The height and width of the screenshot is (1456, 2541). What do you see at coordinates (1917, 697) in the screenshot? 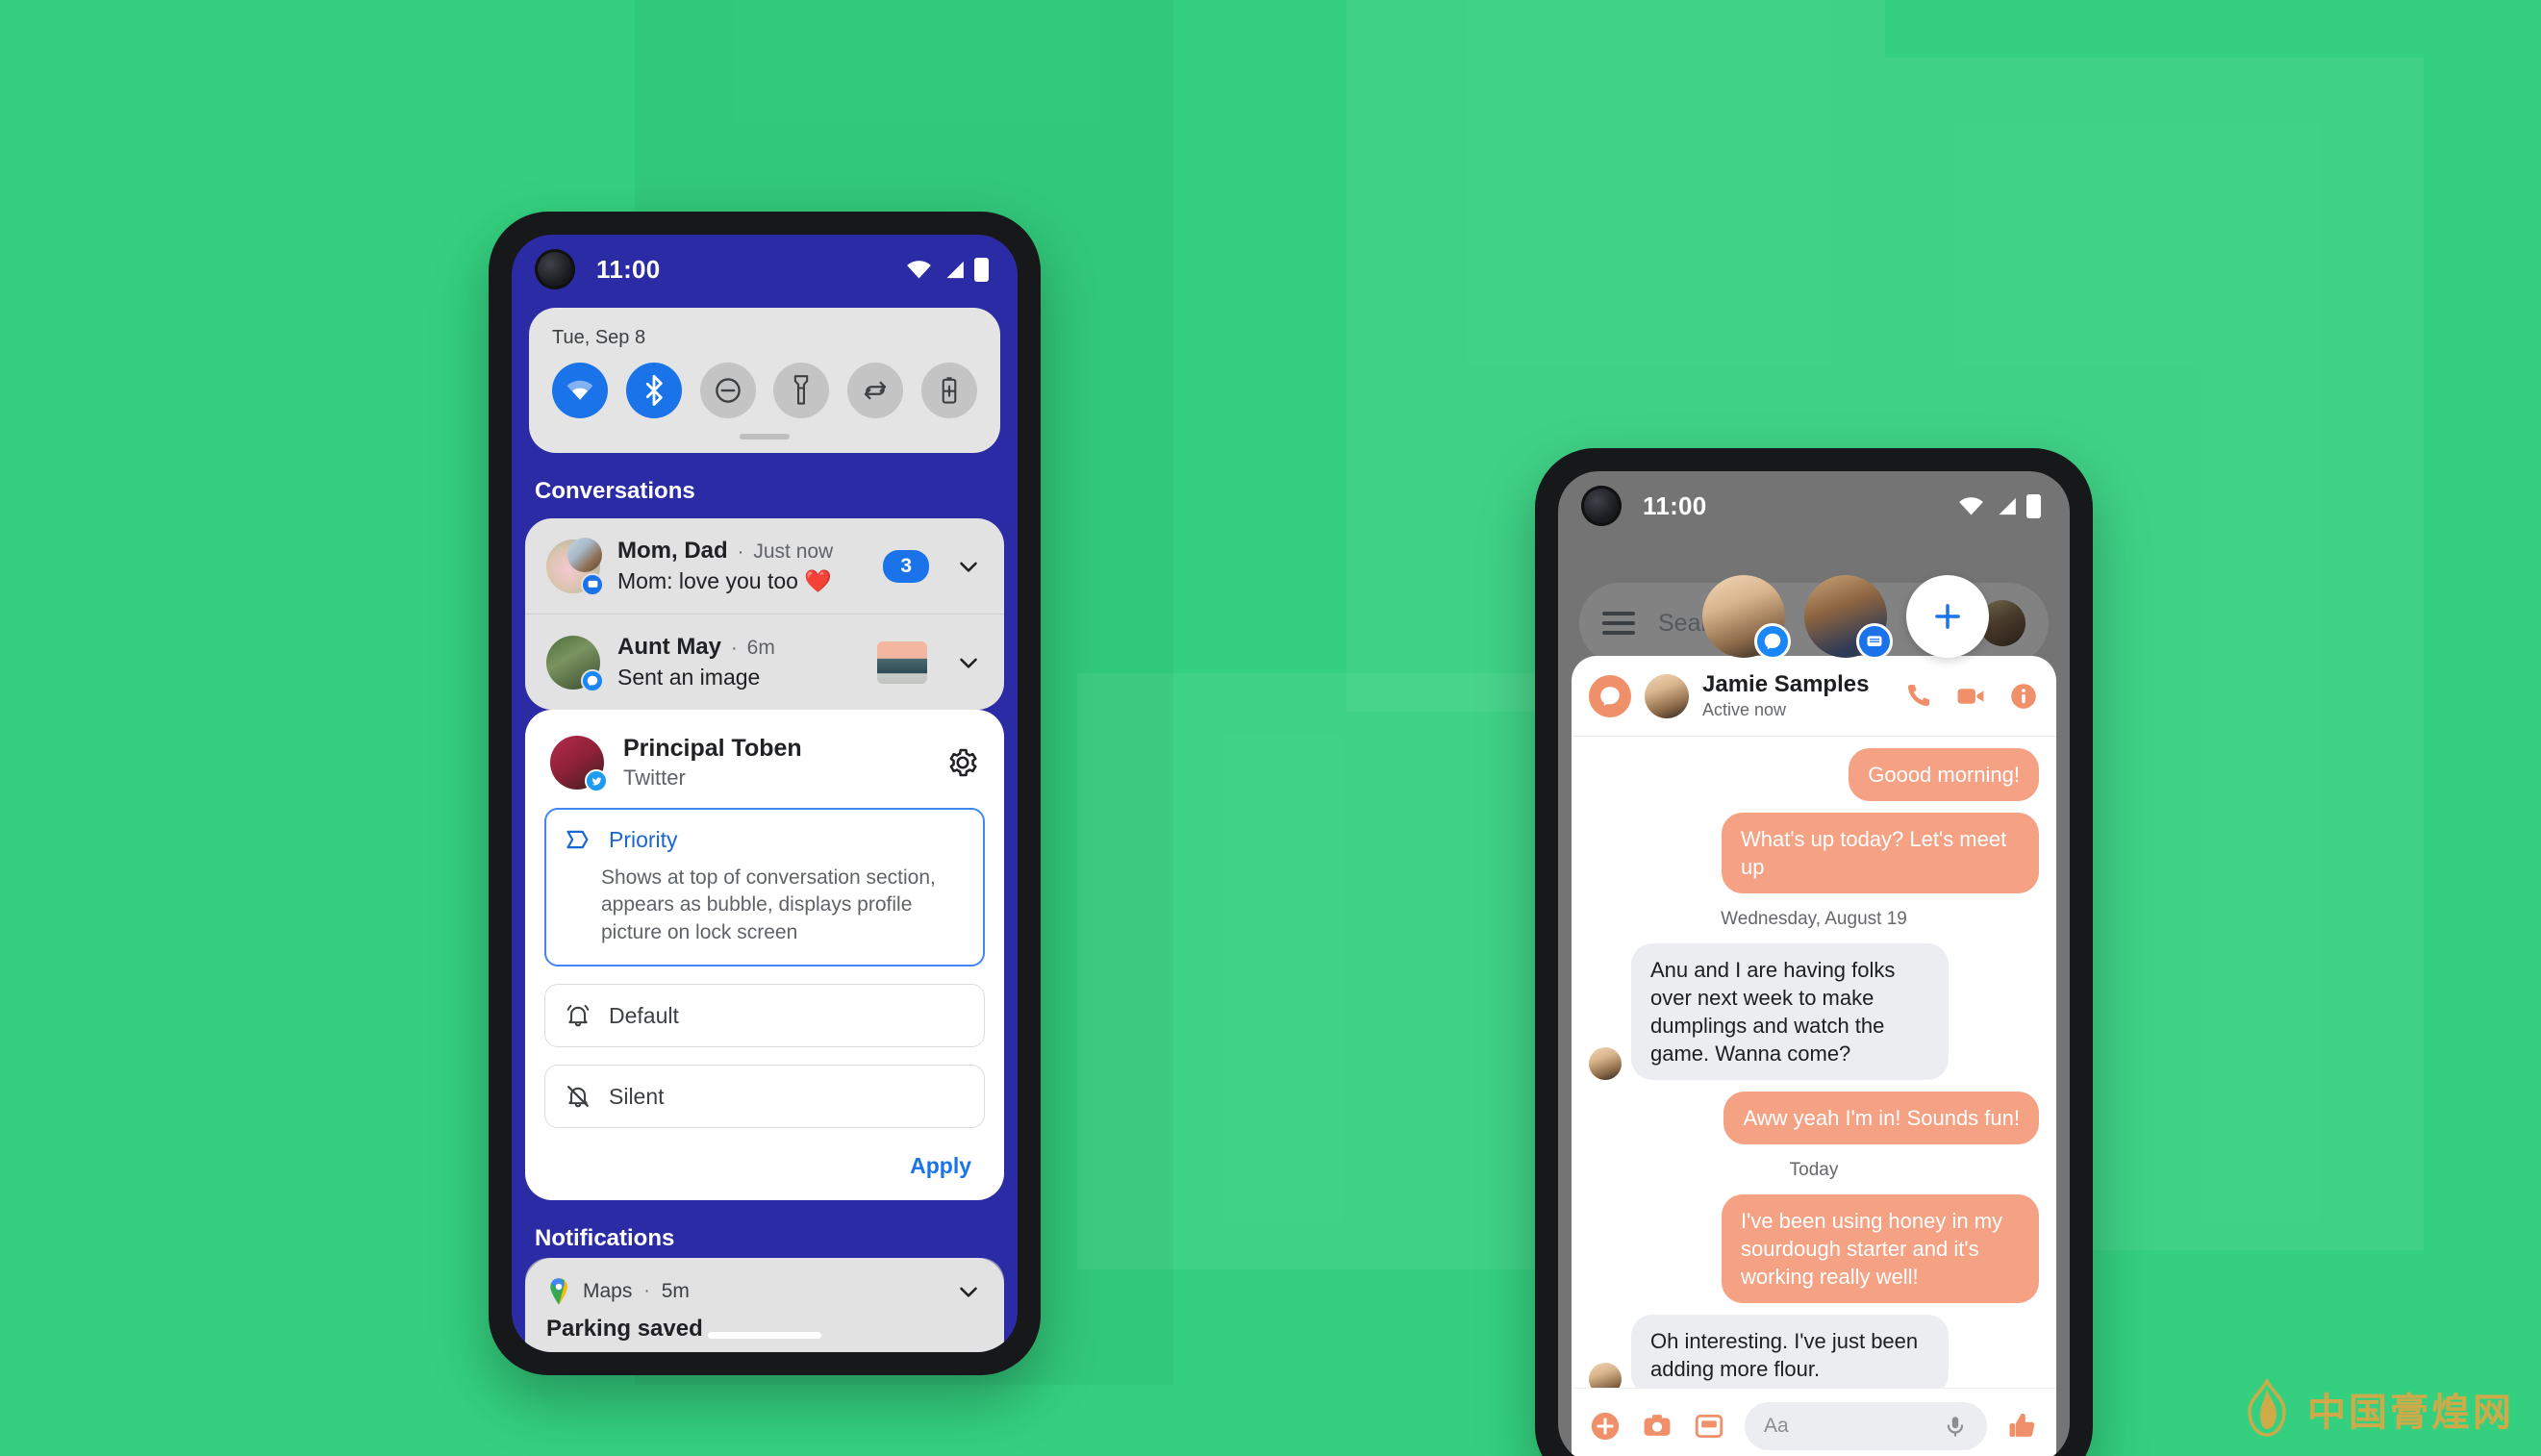
I see `call-icon` at bounding box center [1917, 697].